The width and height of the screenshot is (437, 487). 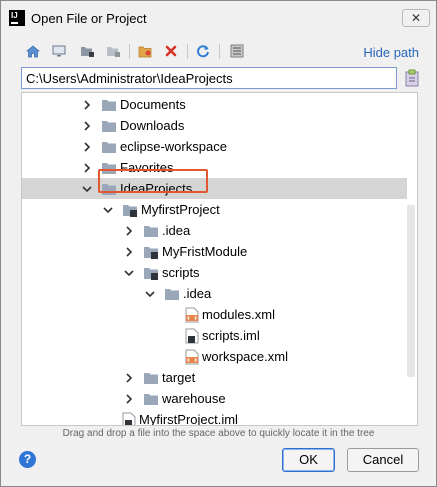 I want to click on path-history-icon, so click(x=412, y=78).